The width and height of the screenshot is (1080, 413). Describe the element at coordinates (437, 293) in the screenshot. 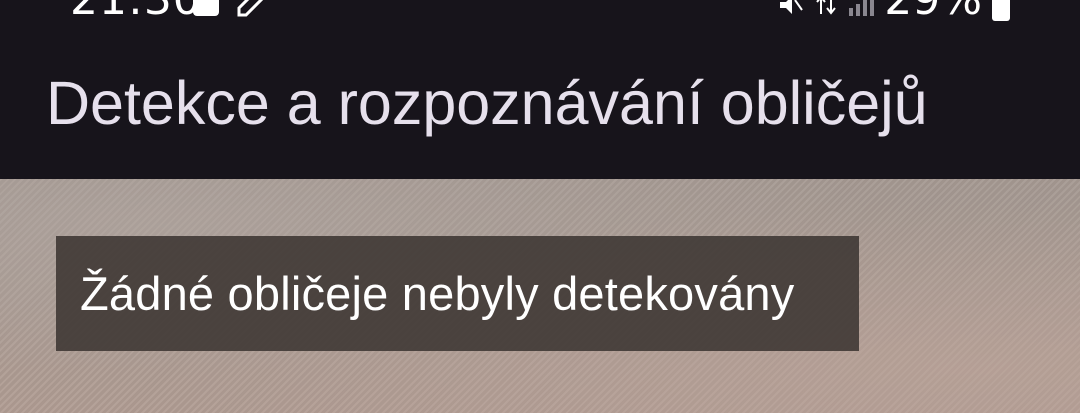

I see `detection-status-text: Žádné obličeje nebyly detekovány` at that location.